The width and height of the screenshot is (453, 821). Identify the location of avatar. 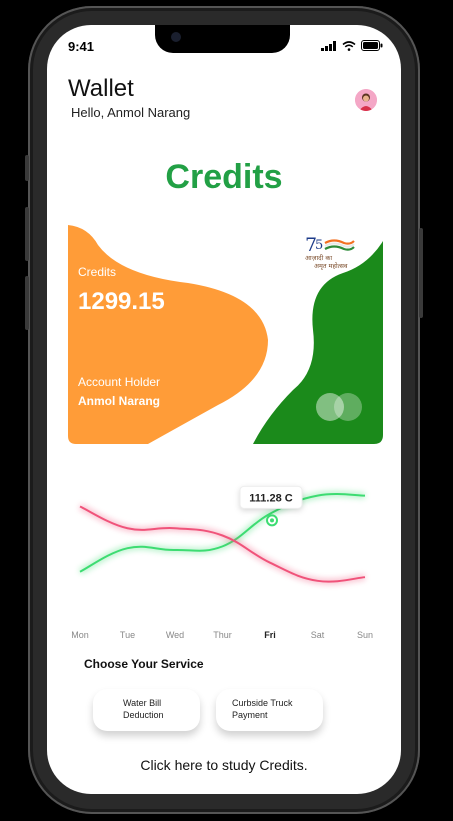
(366, 100).